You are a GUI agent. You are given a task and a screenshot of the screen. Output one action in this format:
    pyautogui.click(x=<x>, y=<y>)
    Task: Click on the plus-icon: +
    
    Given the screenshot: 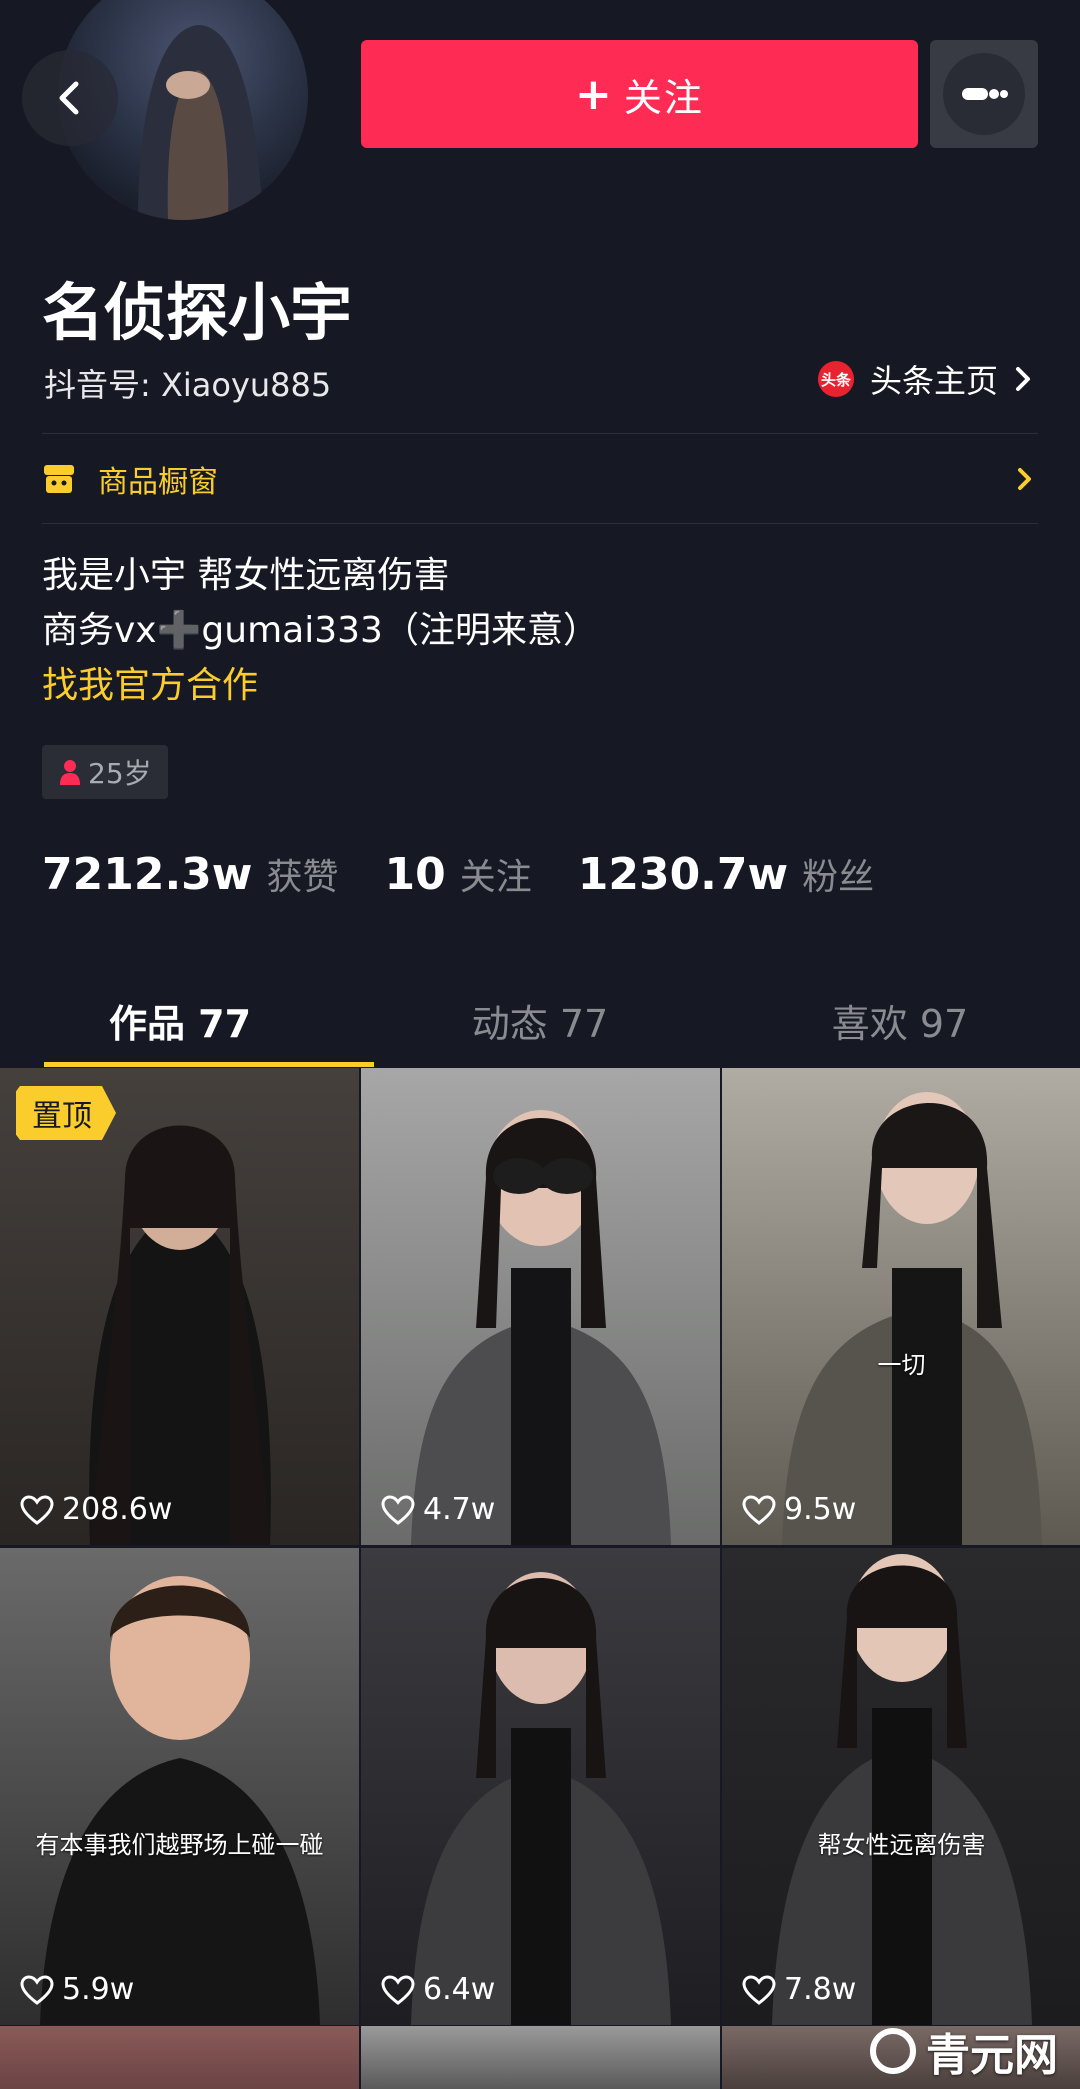 What is the action you would take?
    pyautogui.click(x=594, y=94)
    